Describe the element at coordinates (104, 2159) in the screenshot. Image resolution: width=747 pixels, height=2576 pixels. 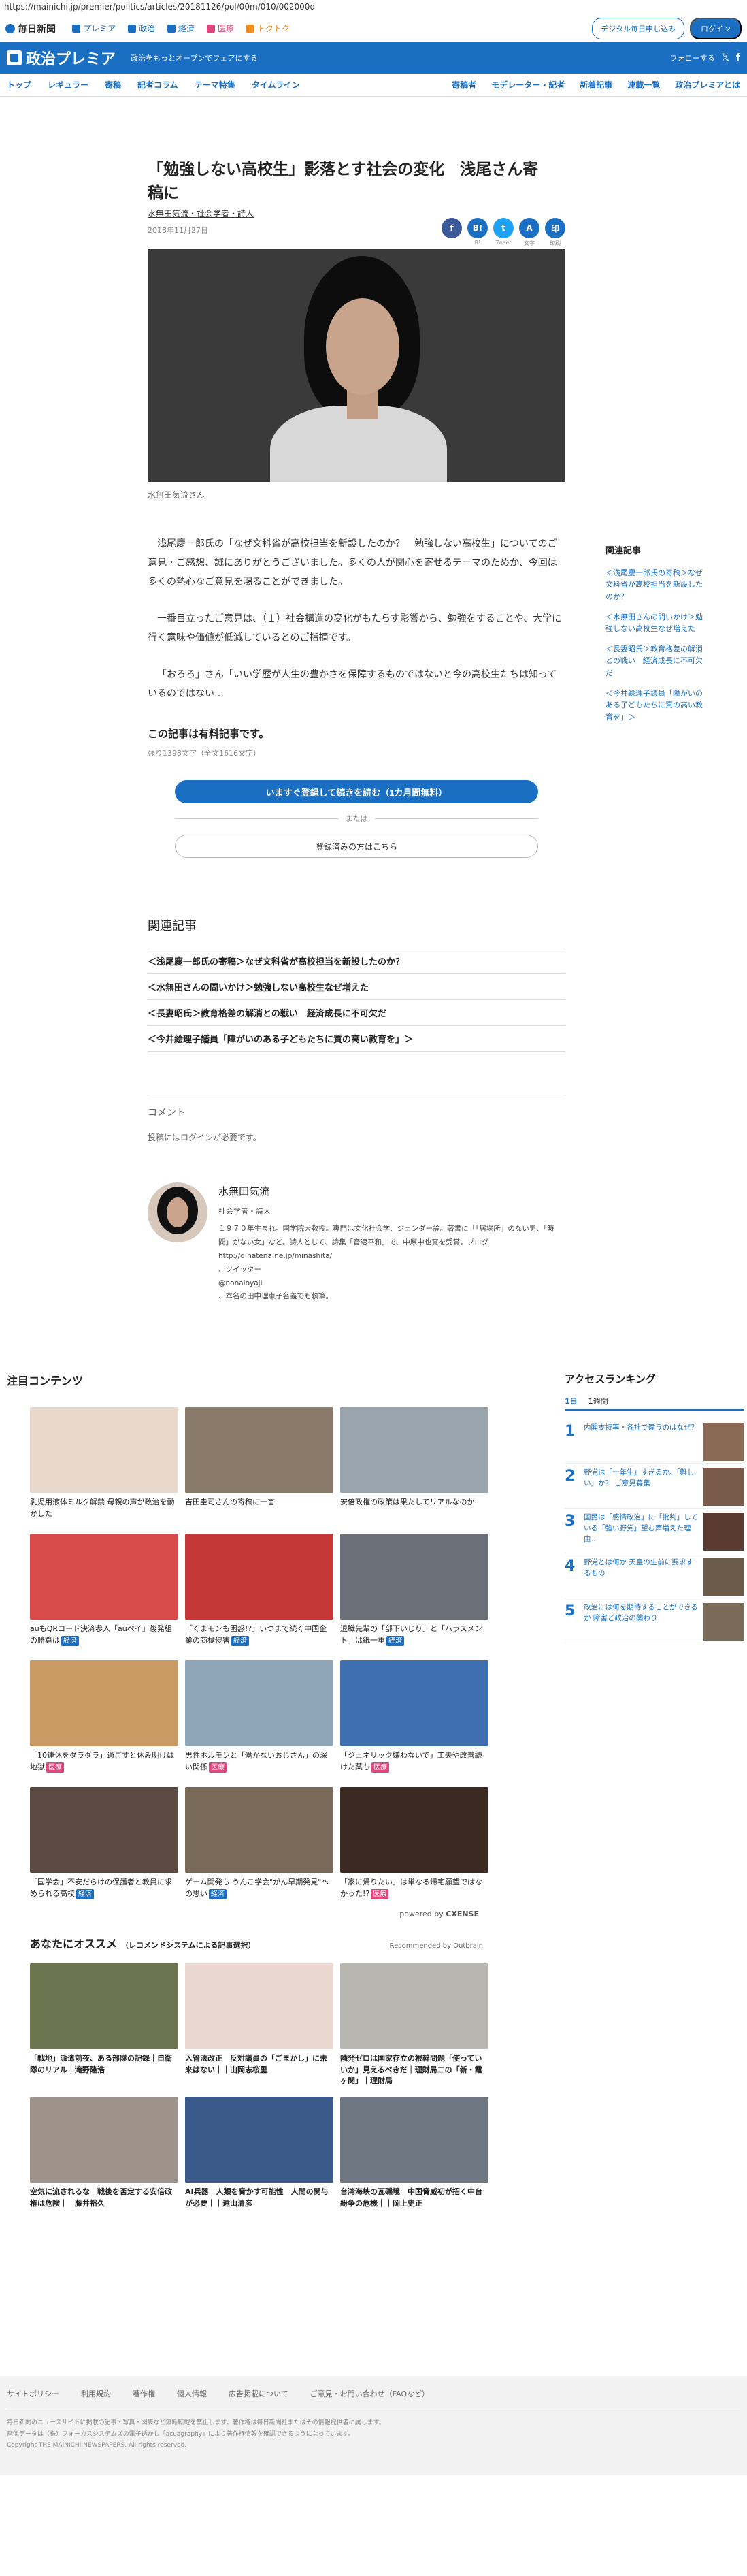
I see `recommend-card: 空気に流されるな 戦後を否定する安倍政権は危険｜｜藤井裕久` at that location.